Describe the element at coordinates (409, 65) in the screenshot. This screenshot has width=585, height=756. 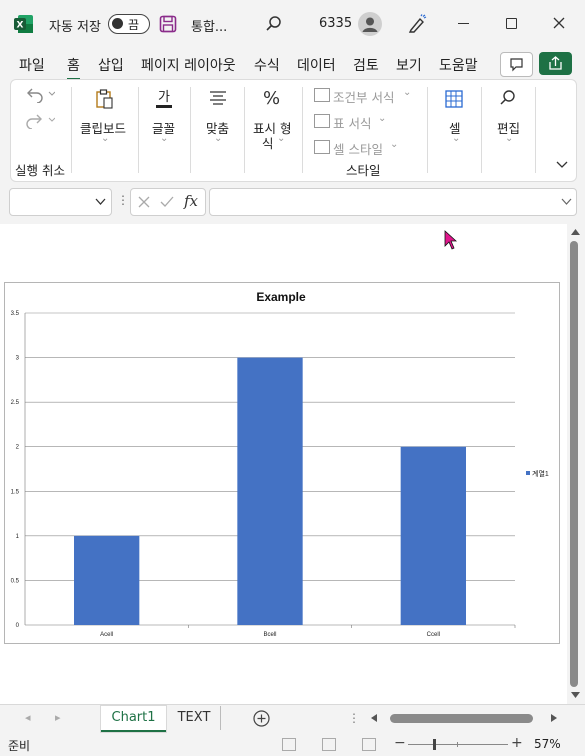
I see `tab-view: 보기` at that location.